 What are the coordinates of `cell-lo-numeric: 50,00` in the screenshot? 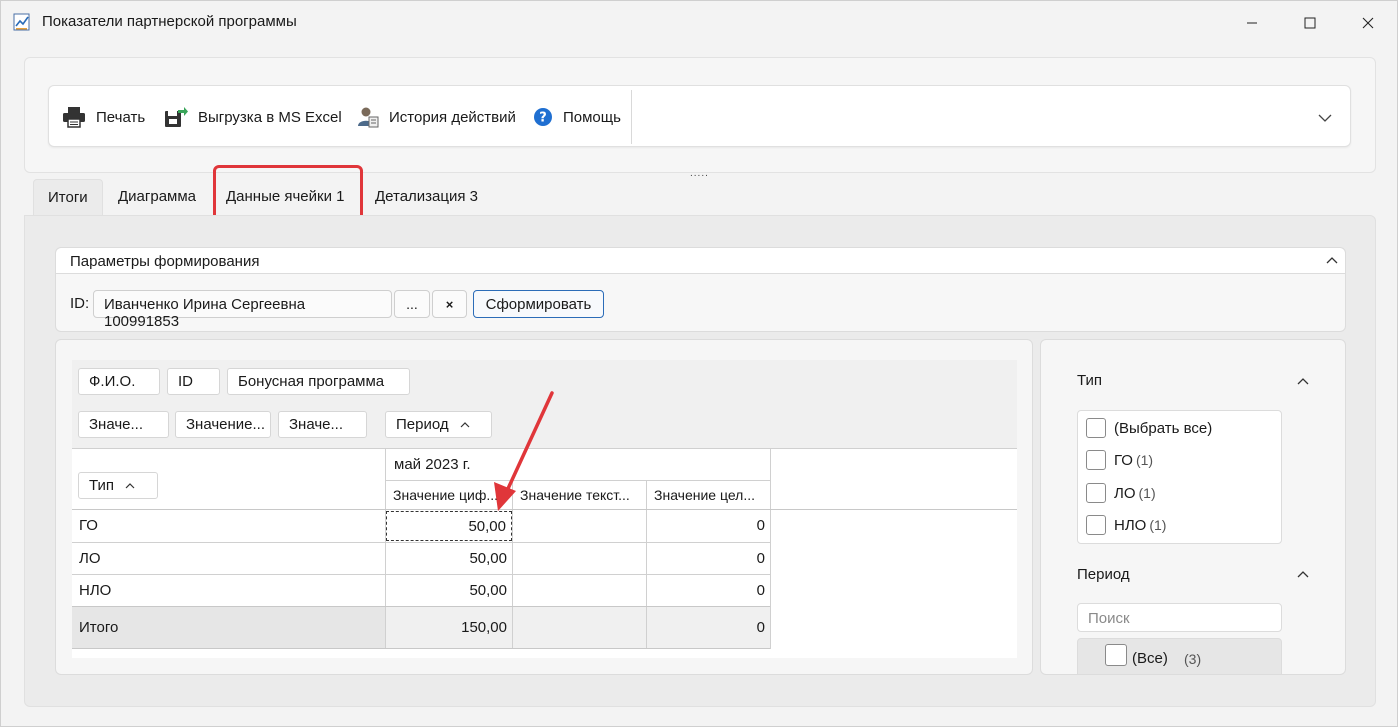 It's located at (449, 558).